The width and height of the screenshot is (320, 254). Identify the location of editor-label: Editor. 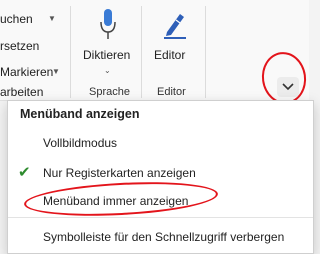
(170, 55).